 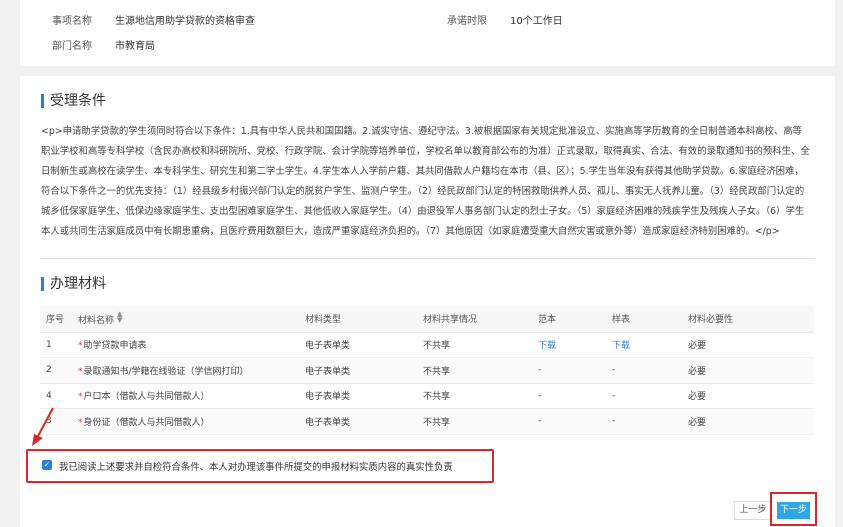 I want to click on cell-name: *户口本（借款人与共同借款人）, so click(x=185, y=396).